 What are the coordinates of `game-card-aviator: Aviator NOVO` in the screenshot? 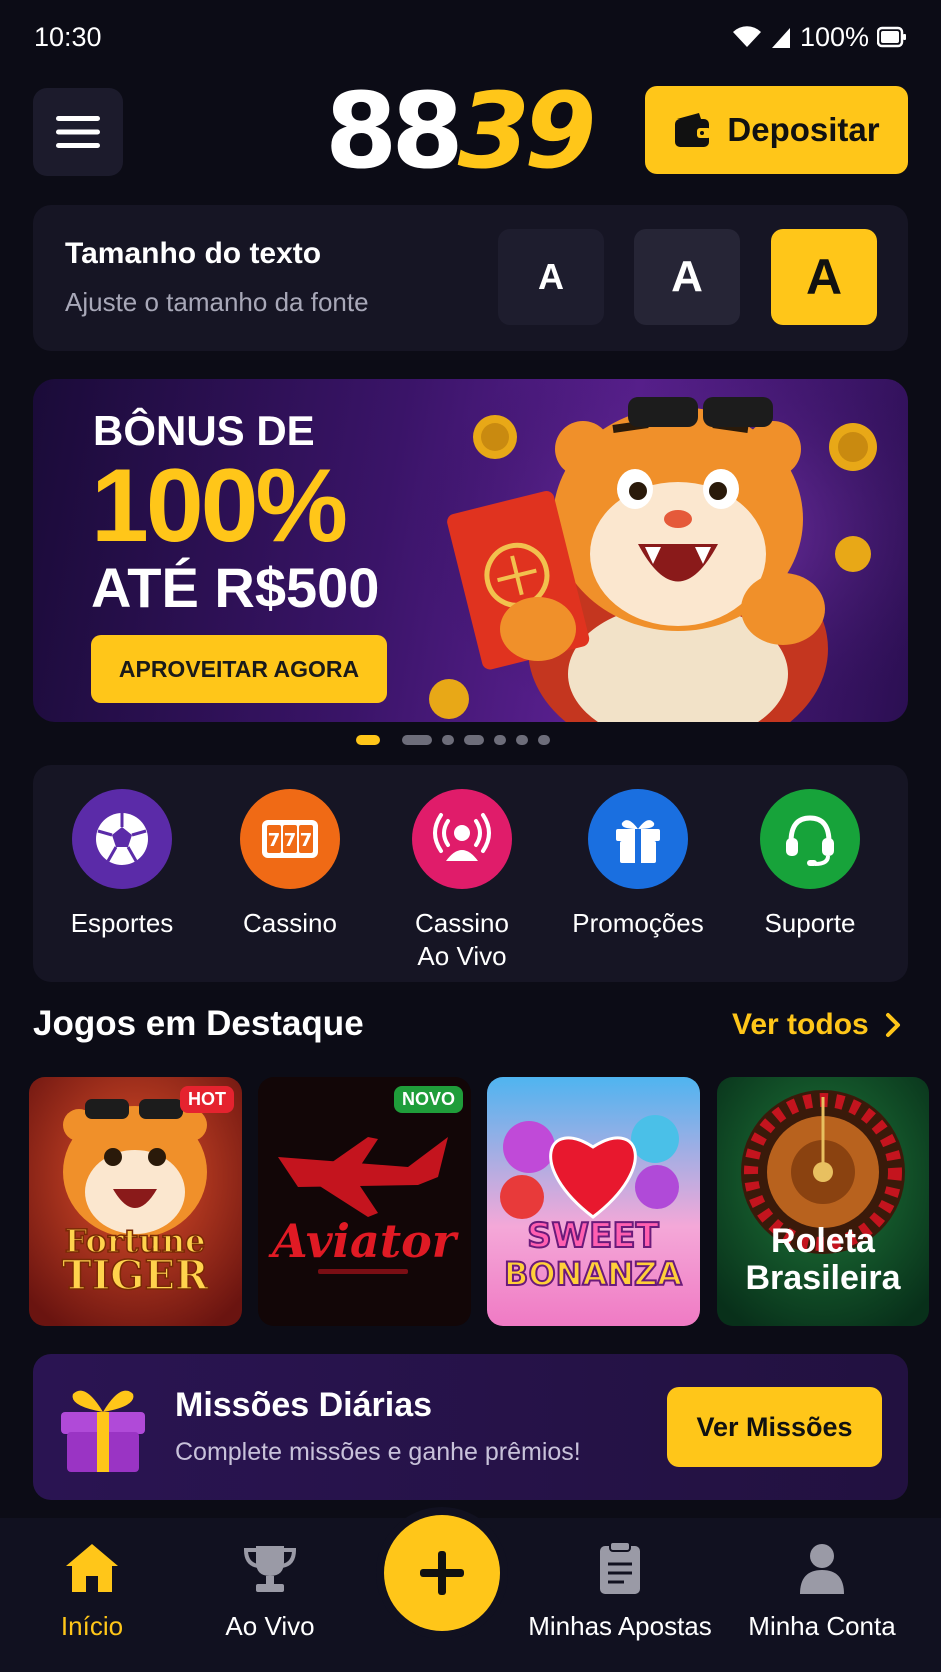 It's located at (364, 1201).